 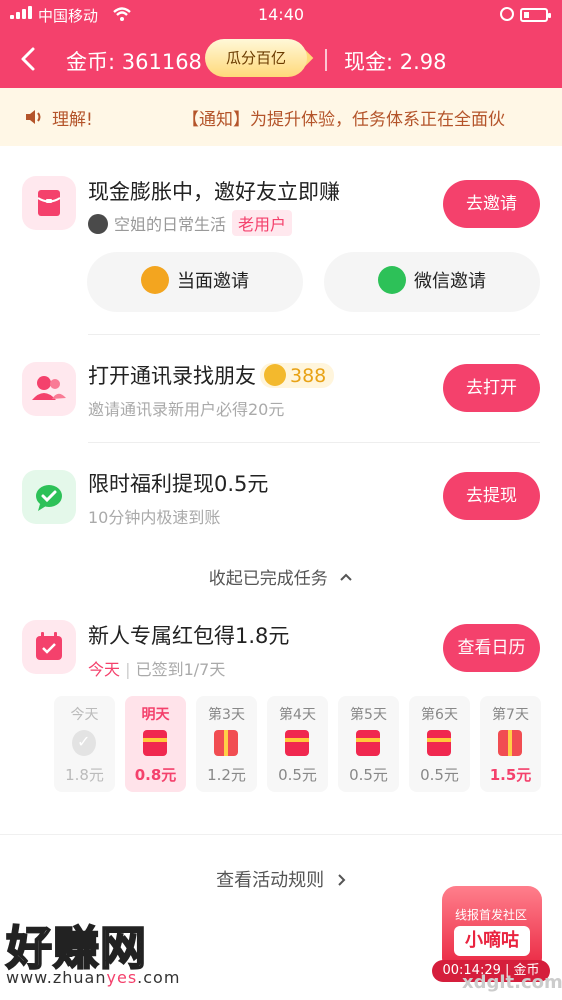 I want to click on notice-bar: 理解! 【通知】为提升体验，任务体系正在全面伙, so click(x=281, y=117).